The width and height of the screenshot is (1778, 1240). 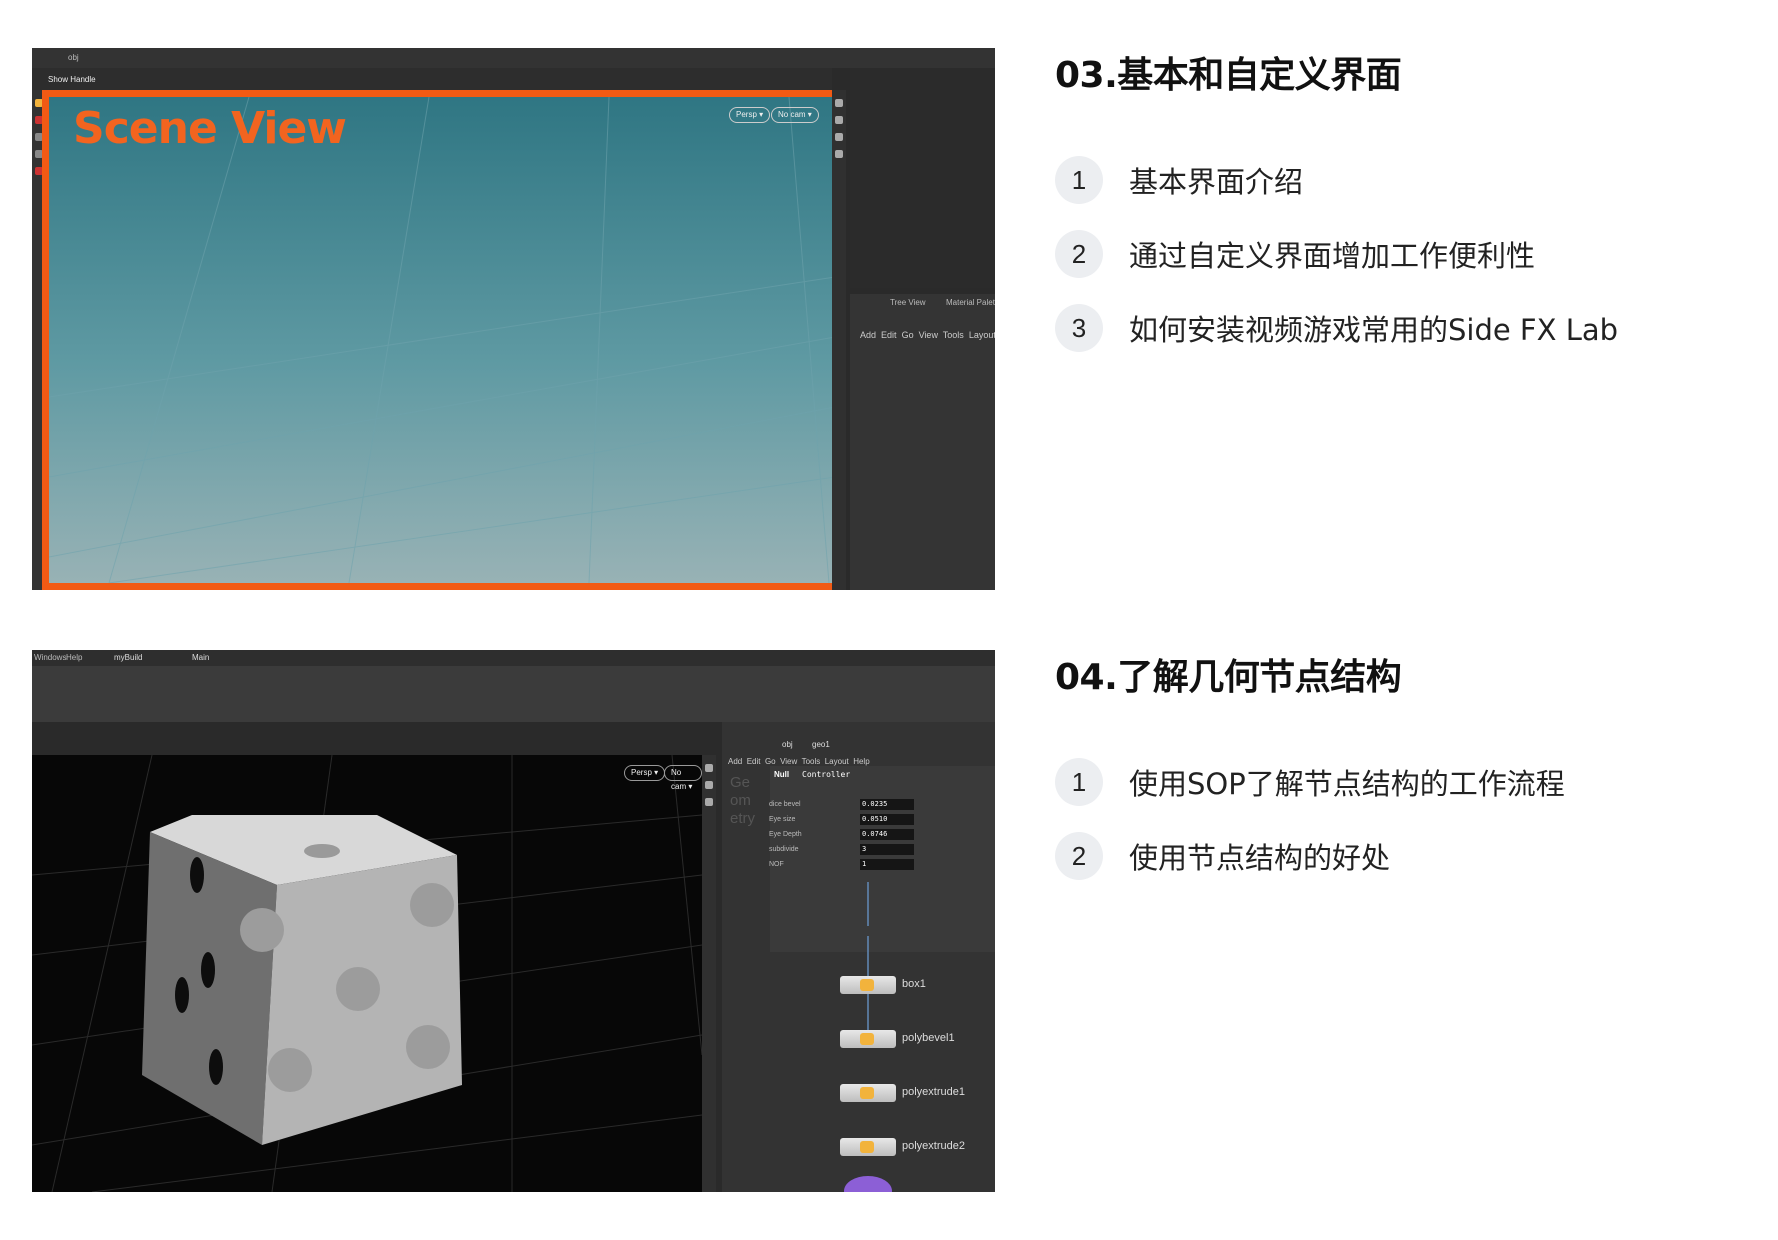 What do you see at coordinates (72, 79) in the screenshot?
I see `show-handle-label: Show Handle` at bounding box center [72, 79].